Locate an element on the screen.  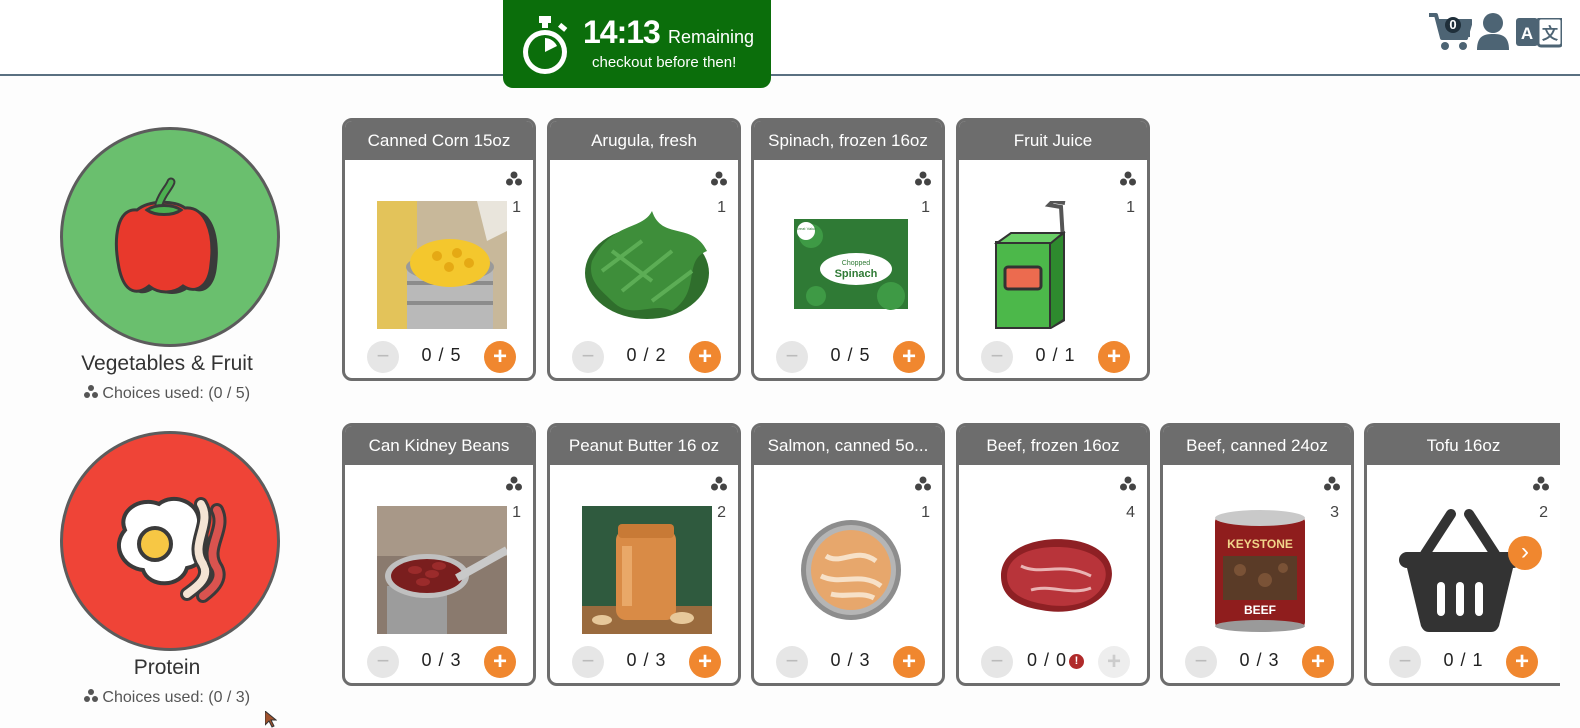
category-choices-used: Choices used: (0 / 3) is located at coordinates (167, 698).